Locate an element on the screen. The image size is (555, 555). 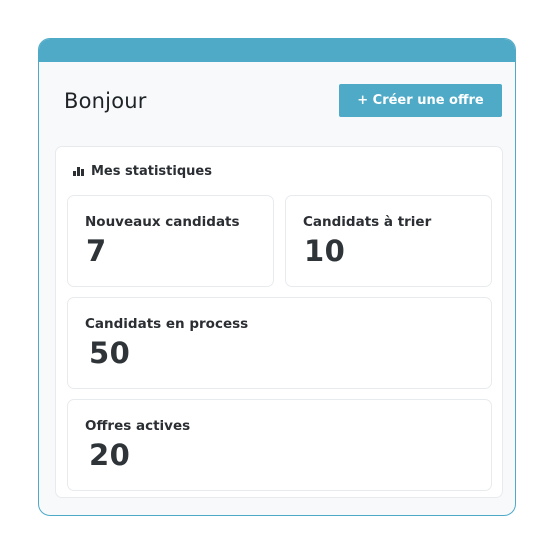
stats-title: Mes statistiques is located at coordinates (151, 171).